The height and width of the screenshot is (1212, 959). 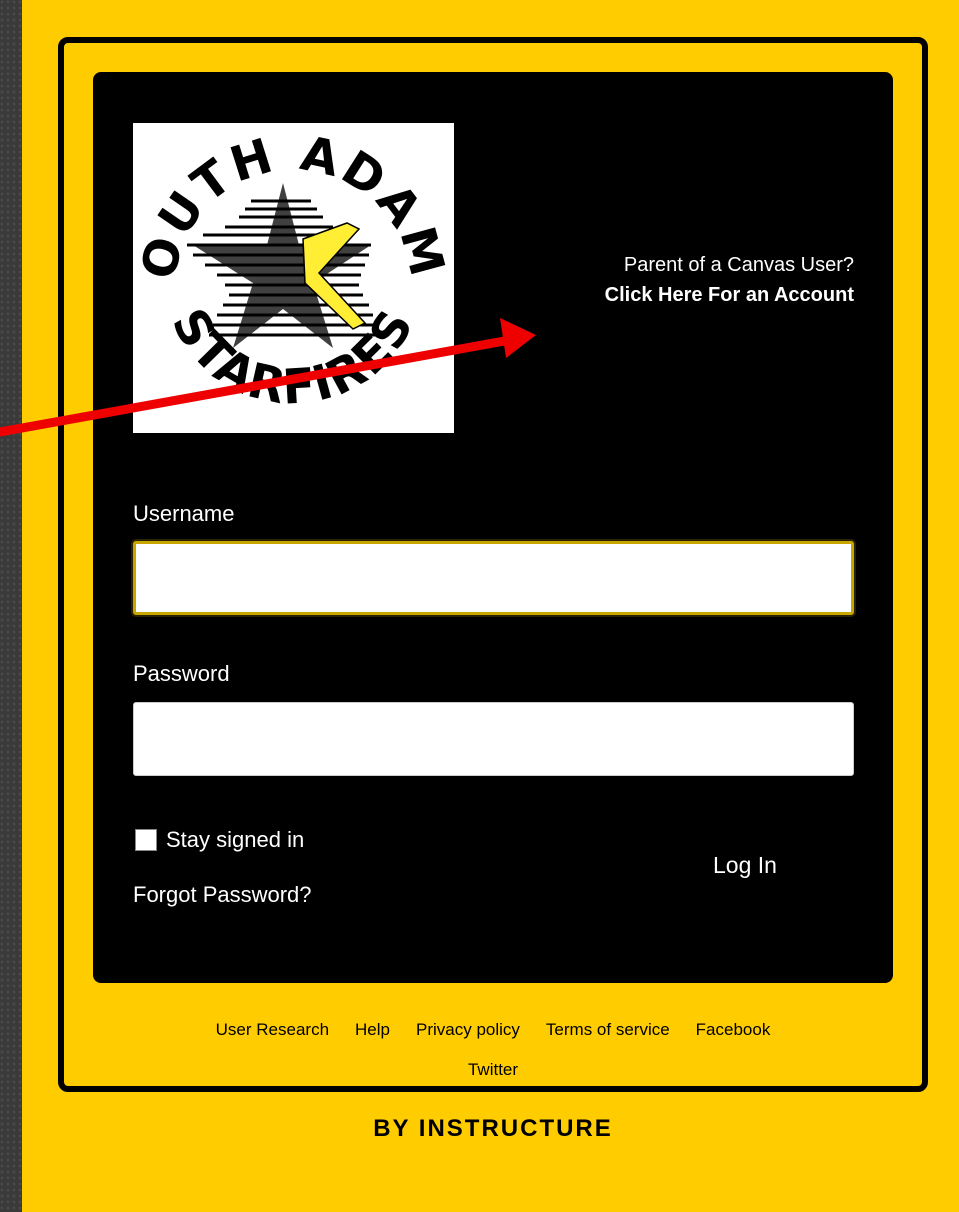 What do you see at coordinates (283, 247) in the screenshot?
I see `star-logo-icon: SOUTH ADAMS STARFIRES` at bounding box center [283, 247].